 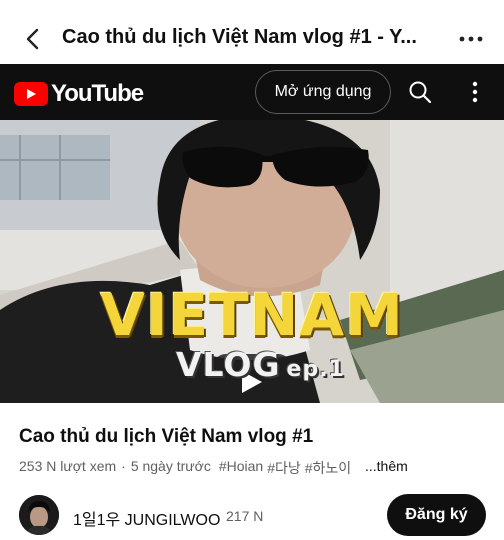 I want to click on open-app-button: Mở ứng dụng, so click(x=323, y=92).